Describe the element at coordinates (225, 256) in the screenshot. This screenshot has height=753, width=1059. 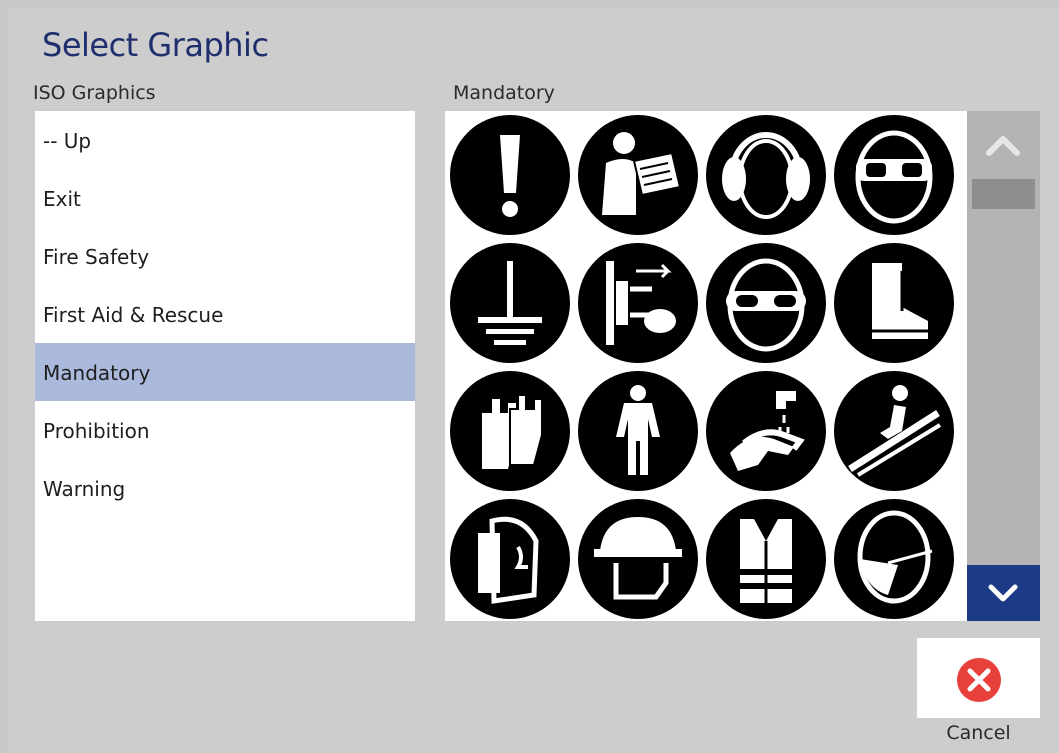
I see `list-item-fire-safety: Fire Safety` at that location.